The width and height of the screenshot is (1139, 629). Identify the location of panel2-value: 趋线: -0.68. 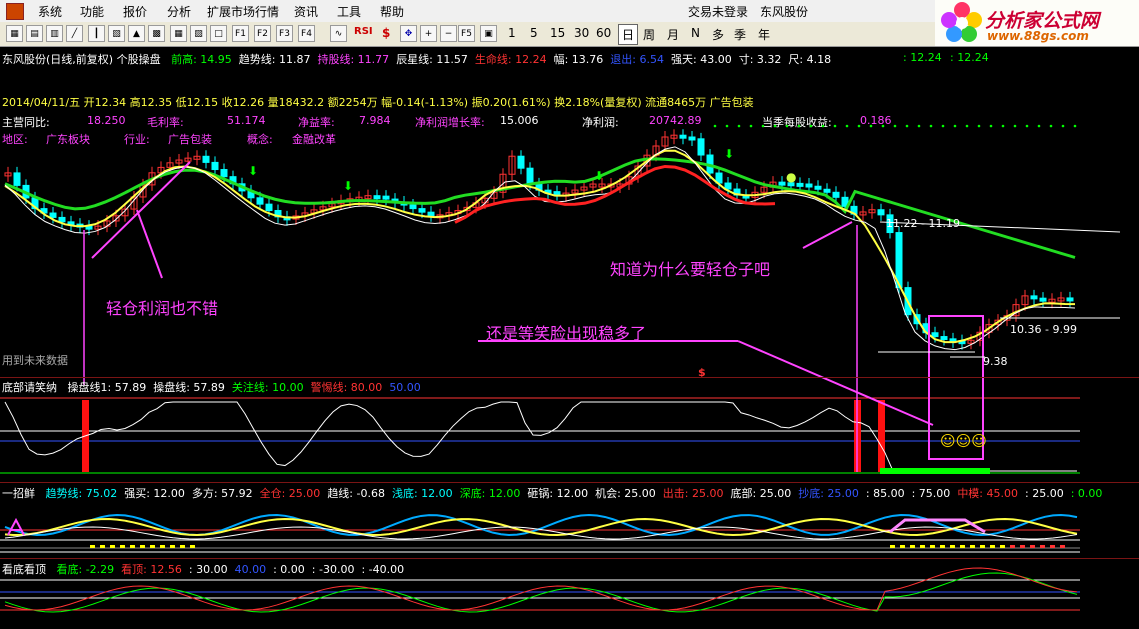
(356, 493).